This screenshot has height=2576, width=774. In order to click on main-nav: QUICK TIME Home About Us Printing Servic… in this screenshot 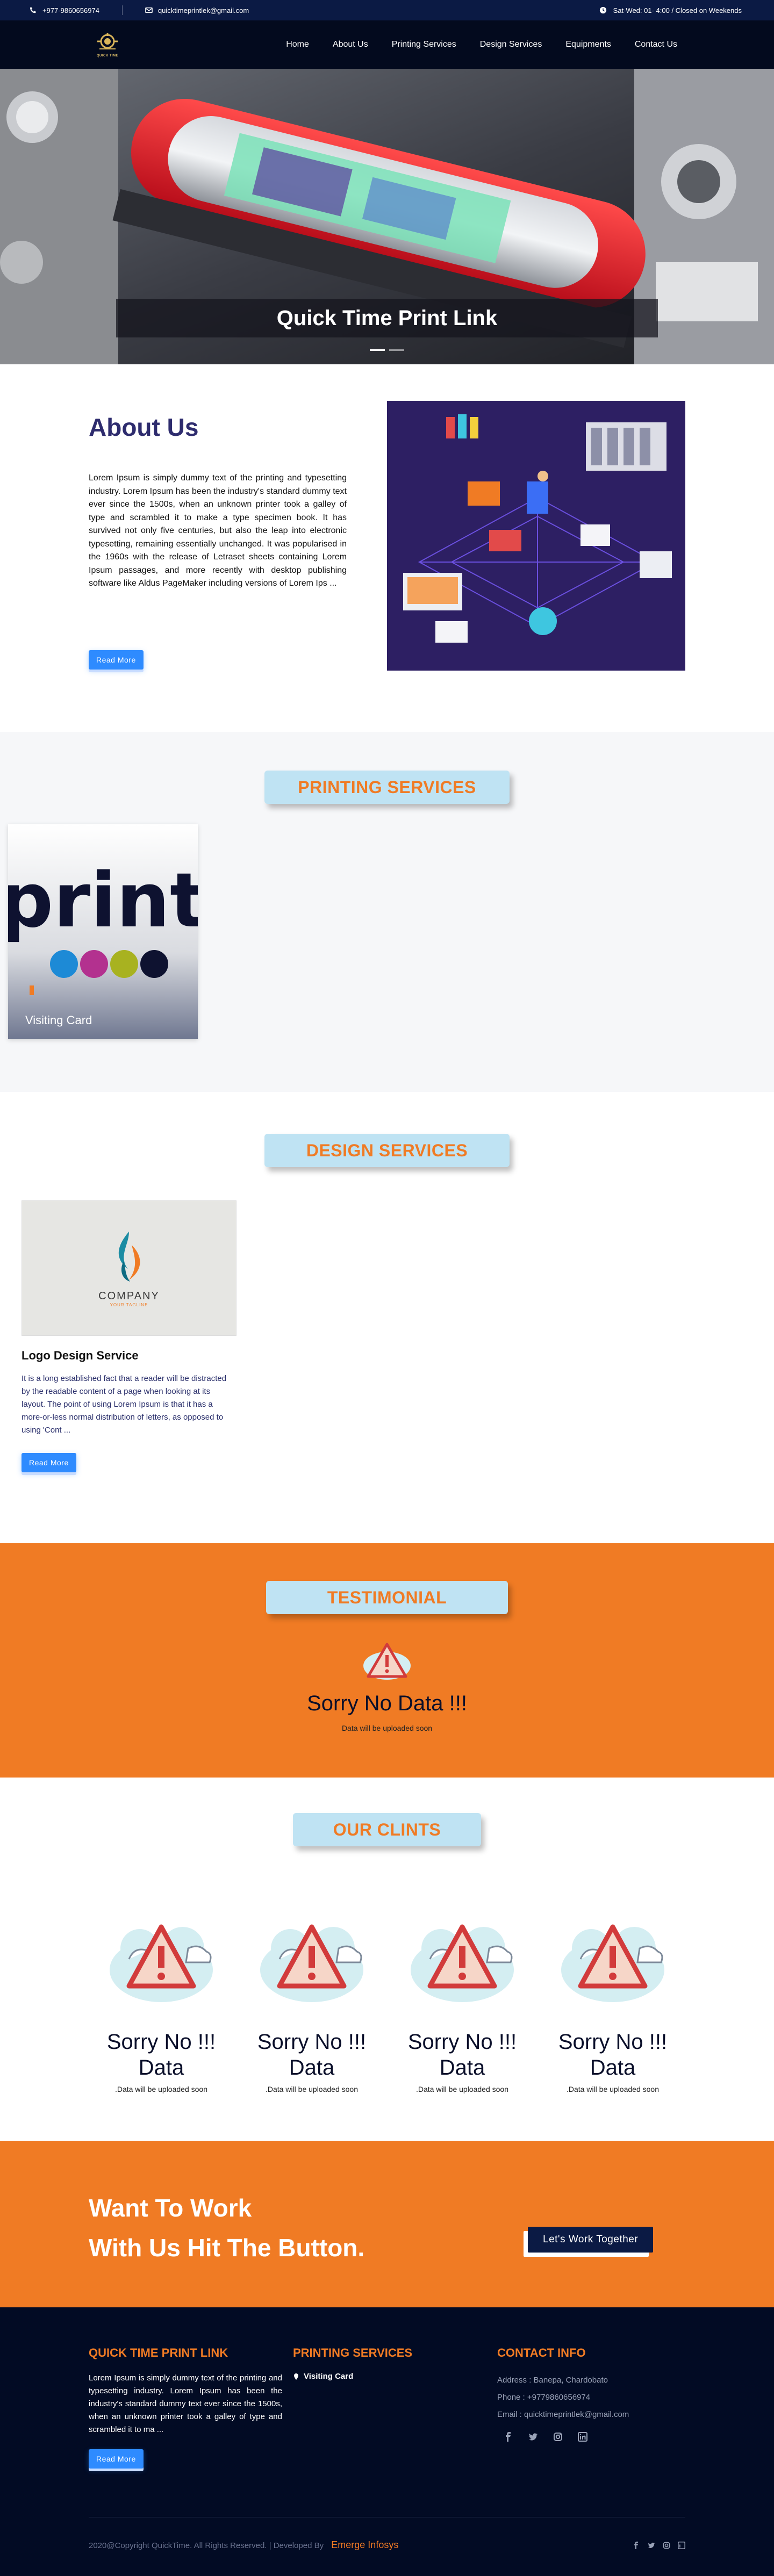, I will do `click(387, 44)`.